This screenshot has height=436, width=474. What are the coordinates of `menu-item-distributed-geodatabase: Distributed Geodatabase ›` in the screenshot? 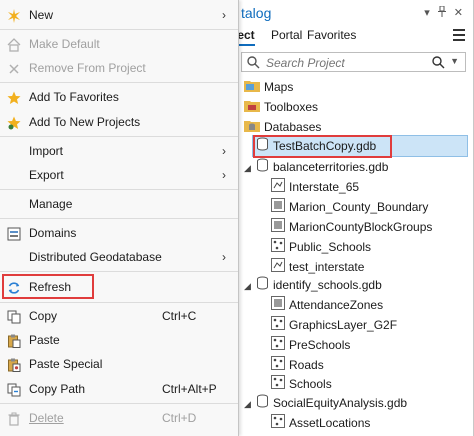 It's located at (119, 257).